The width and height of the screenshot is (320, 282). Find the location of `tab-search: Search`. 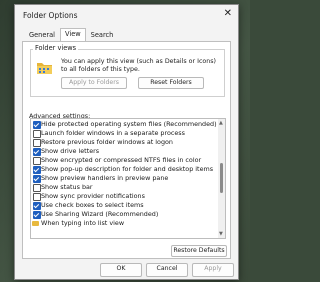

tab-search: Search is located at coordinates (102, 35).